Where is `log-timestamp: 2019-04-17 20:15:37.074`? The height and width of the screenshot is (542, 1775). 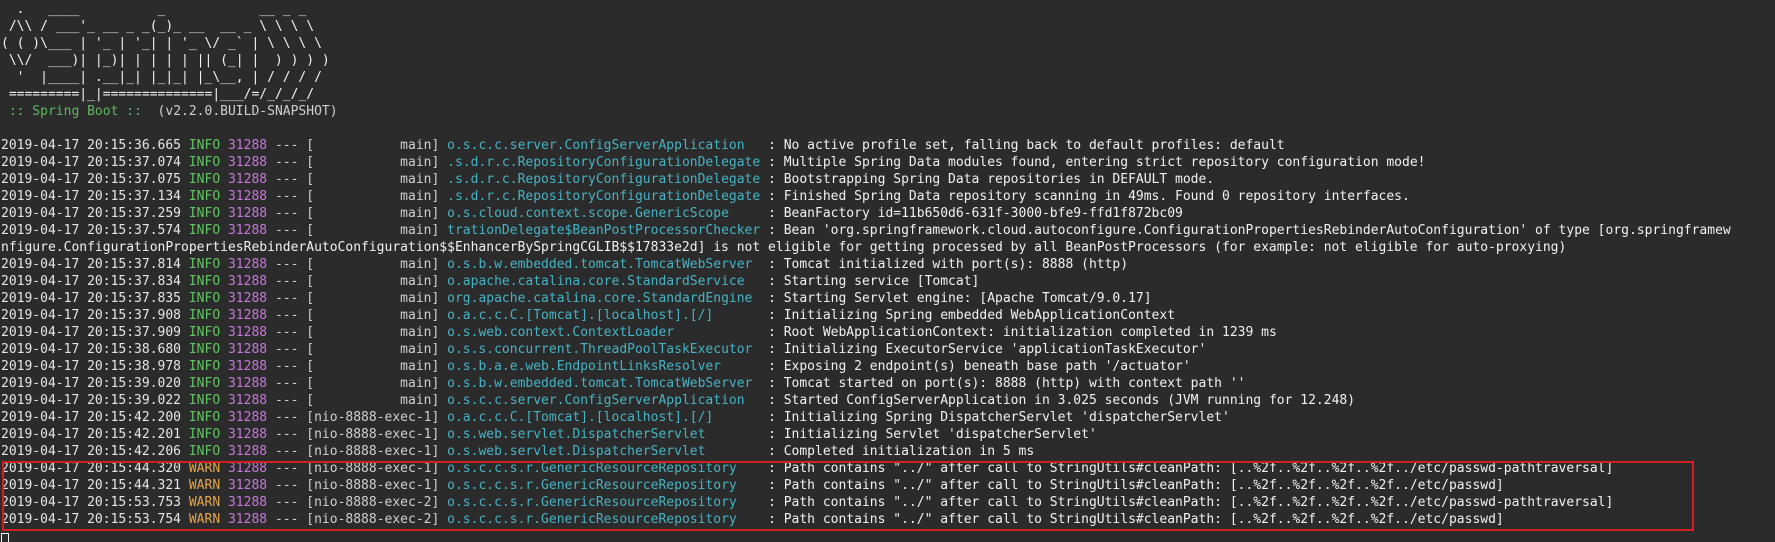
log-timestamp: 2019-04-17 20:15:37.074 is located at coordinates (91, 162).